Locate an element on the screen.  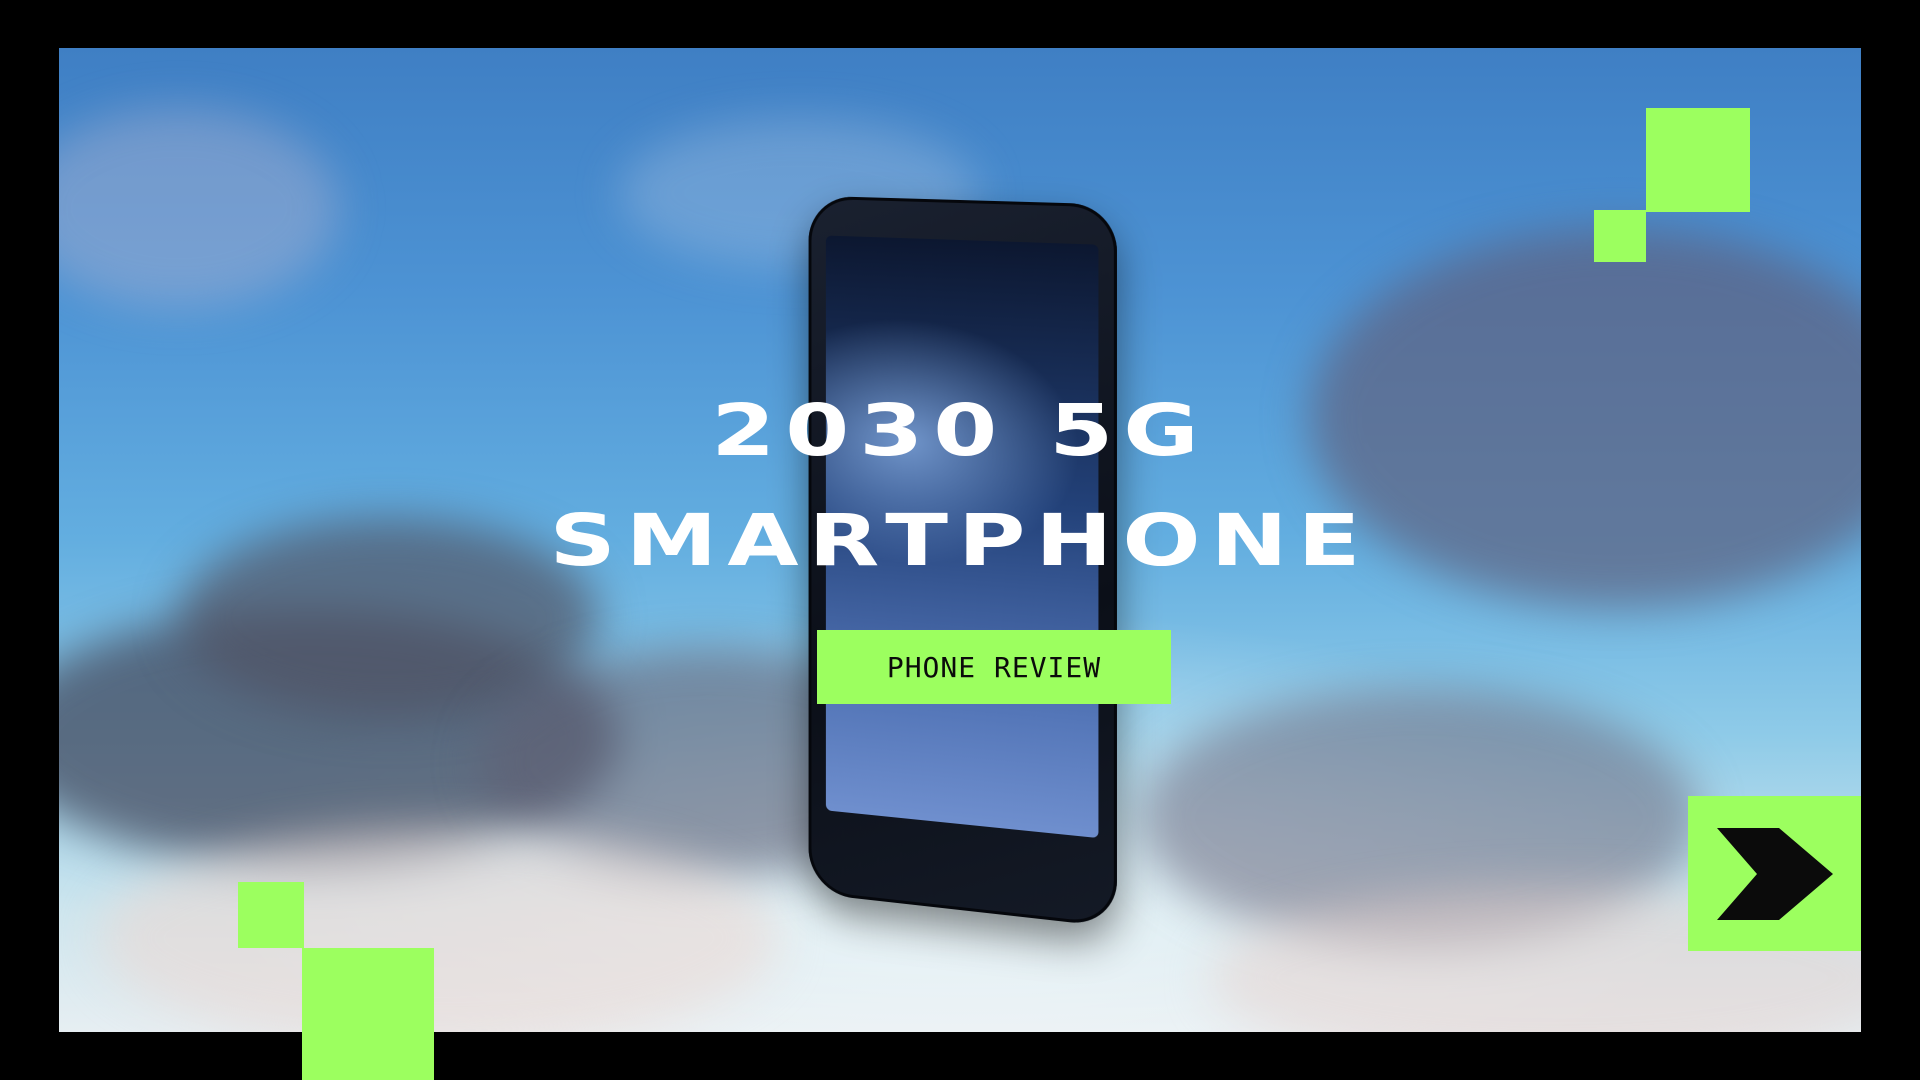
title-line-1: 2030 5G is located at coordinates (960, 431).